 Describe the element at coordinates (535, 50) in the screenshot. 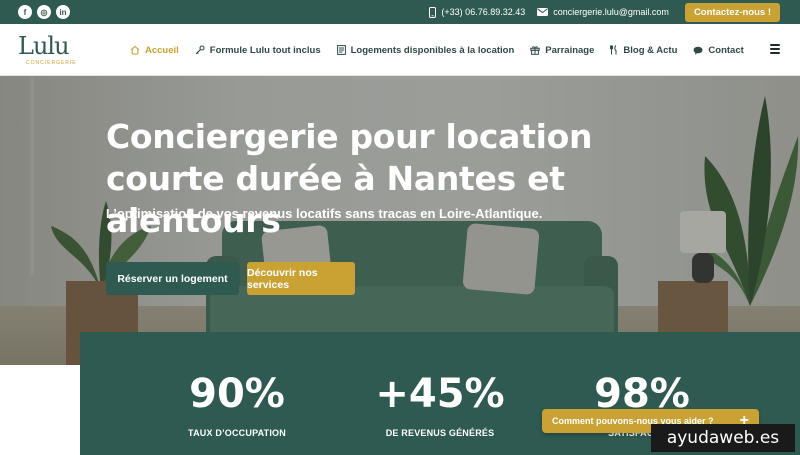

I see `gift-icon` at that location.